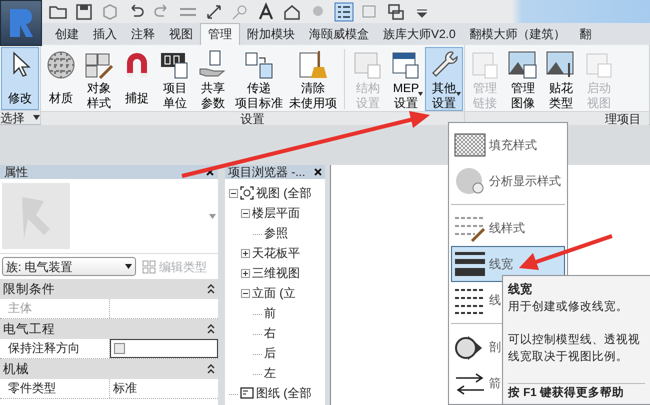 The height and width of the screenshot is (405, 650). Describe the element at coordinates (576, 393) in the screenshot. I see `tooltip-footer: 按 F1 键获得更多帮助` at that location.